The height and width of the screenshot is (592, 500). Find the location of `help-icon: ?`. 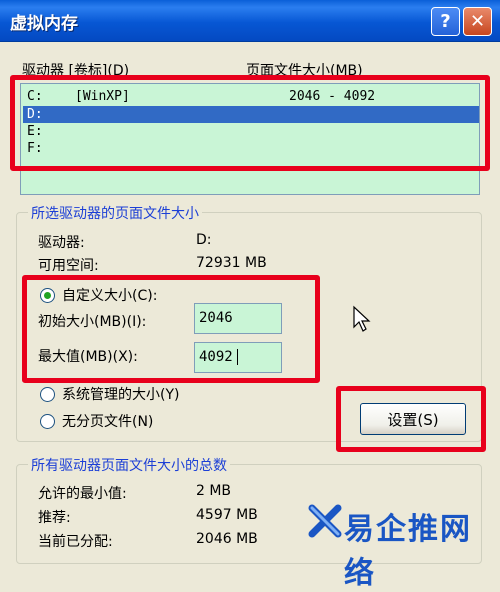

help-icon: ? is located at coordinates (445, 21).